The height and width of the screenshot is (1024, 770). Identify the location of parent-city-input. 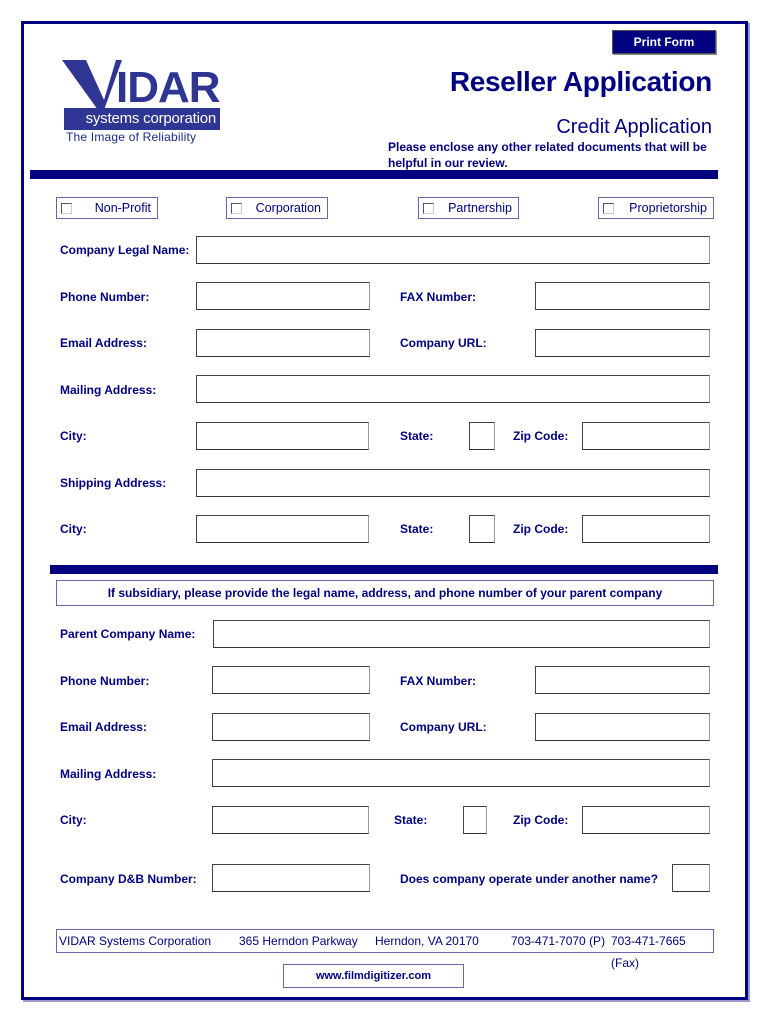
(290, 820).